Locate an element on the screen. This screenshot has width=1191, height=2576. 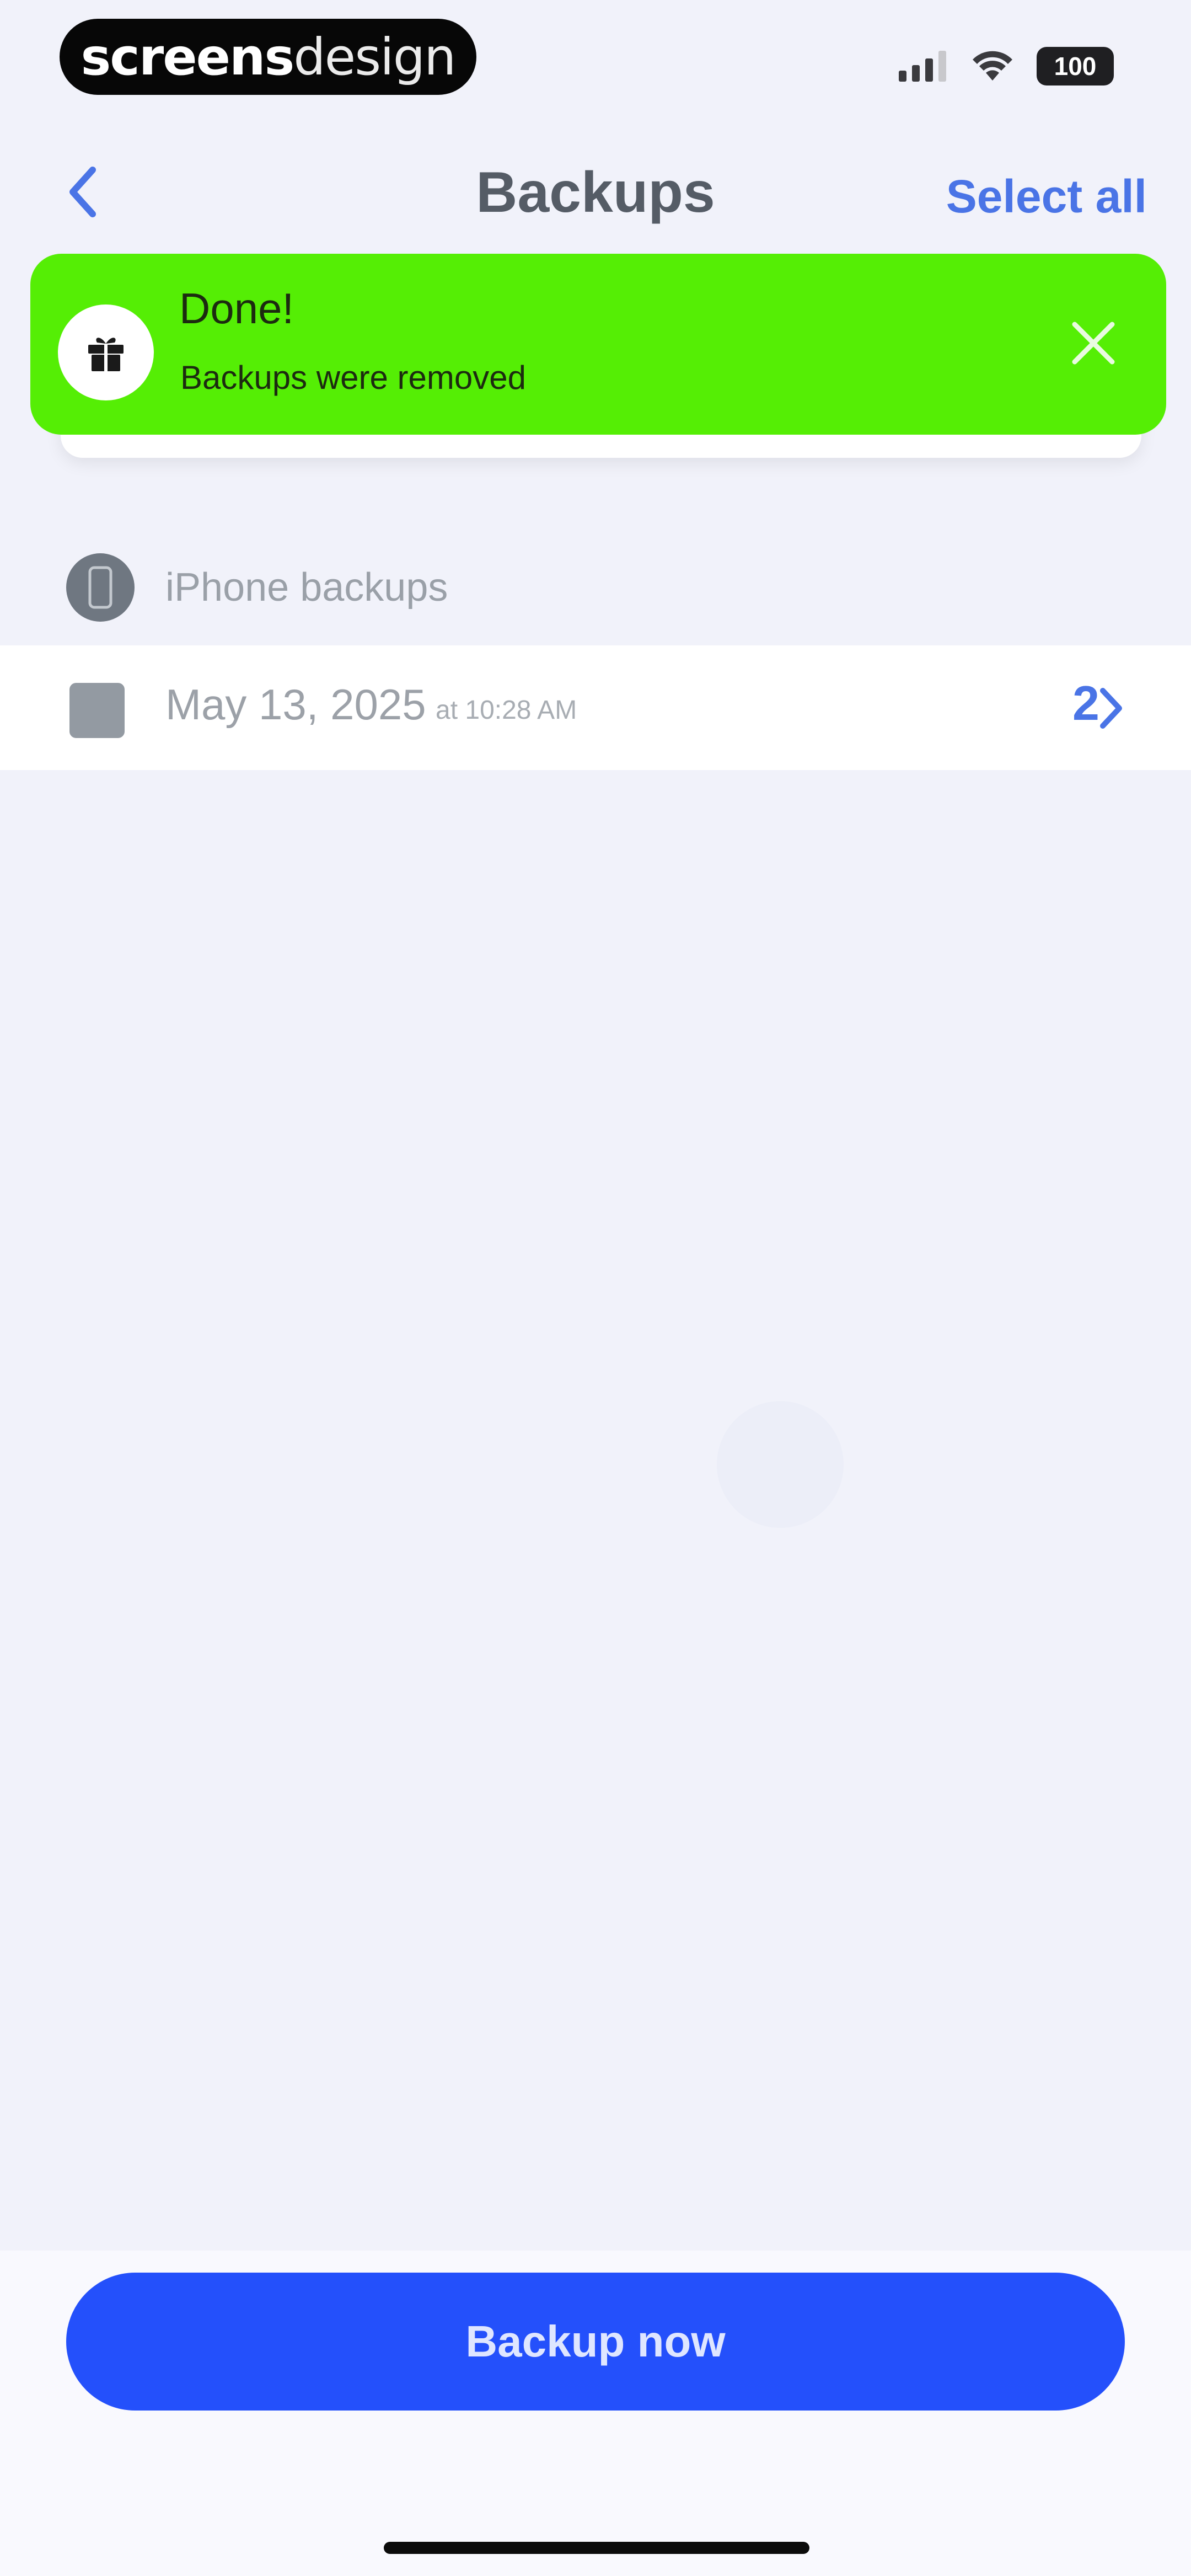
backup-now-button: Backup now is located at coordinates (595, 2342).